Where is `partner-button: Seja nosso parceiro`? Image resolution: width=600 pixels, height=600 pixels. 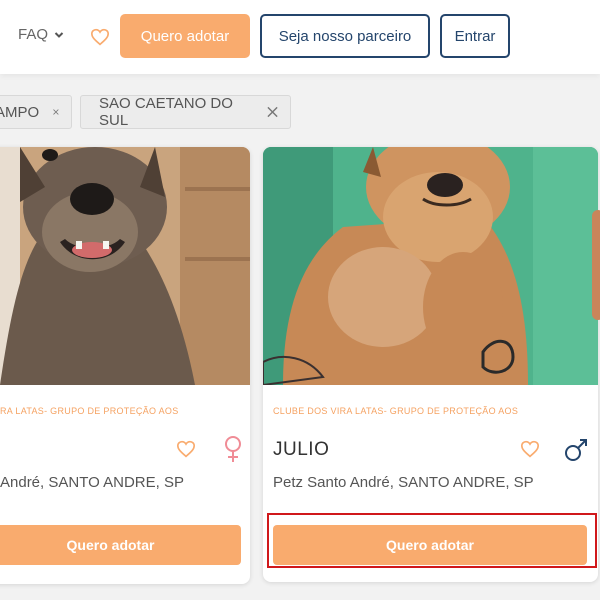 partner-button: Seja nosso parceiro is located at coordinates (345, 36).